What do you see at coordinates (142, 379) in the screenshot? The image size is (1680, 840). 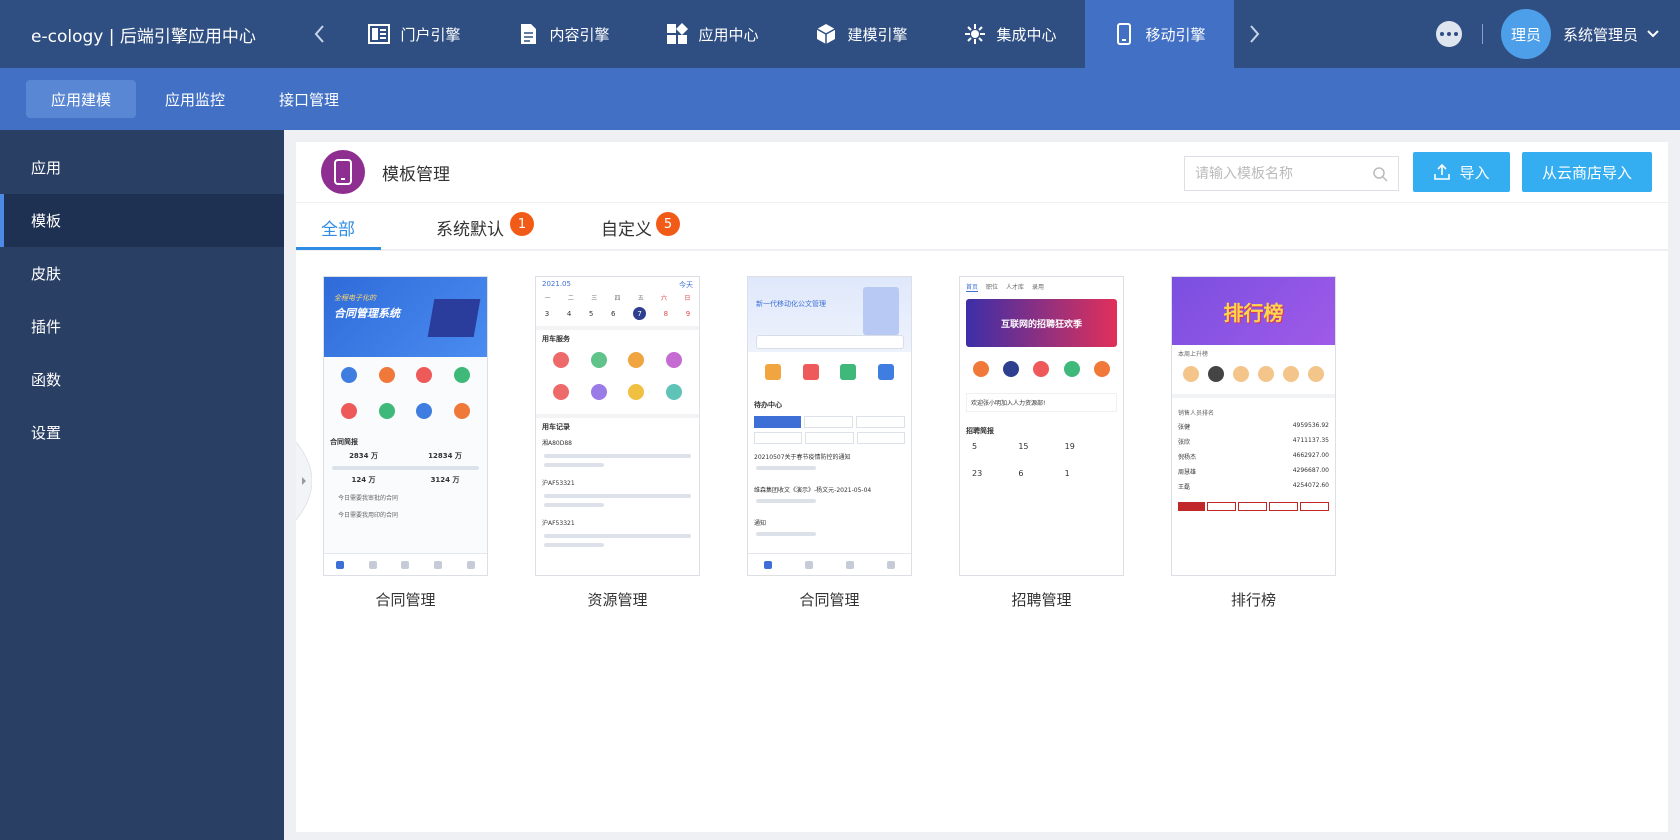 I see `sidebar-item-function: 函数` at bounding box center [142, 379].